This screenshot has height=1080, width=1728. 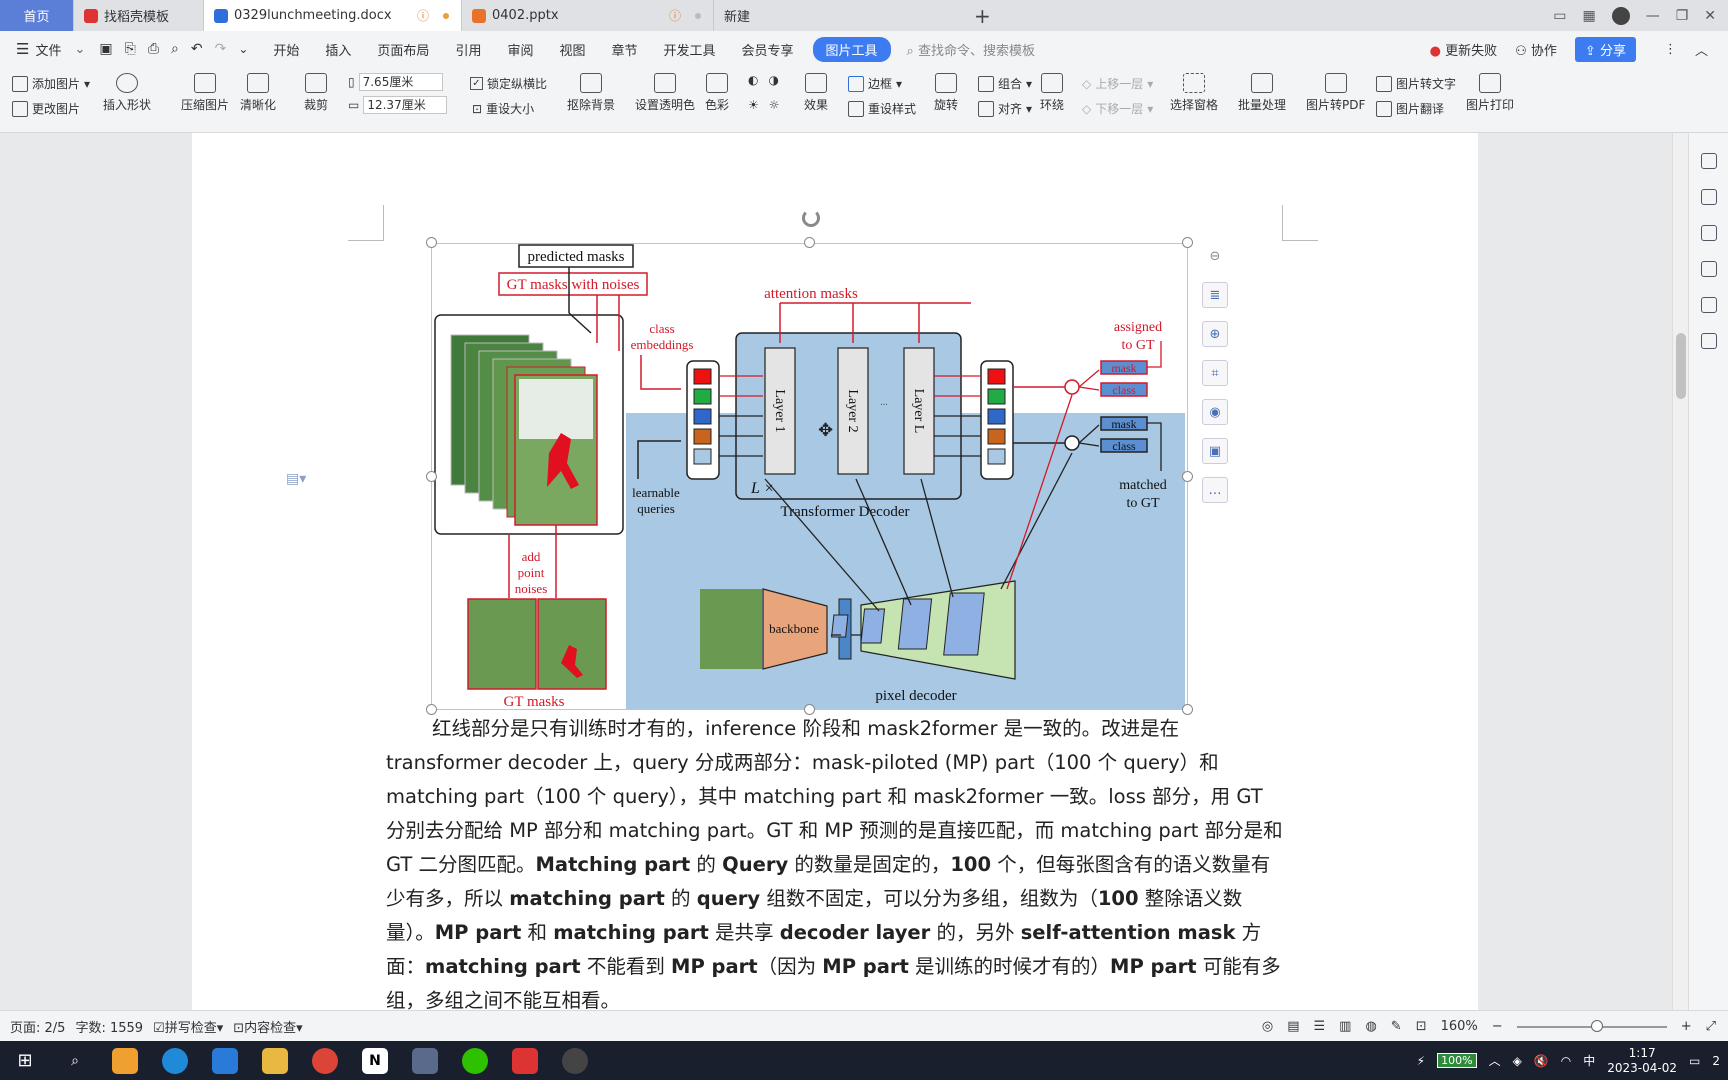 I want to click on eye-protect-icon: ◎, so click(x=1267, y=1026).